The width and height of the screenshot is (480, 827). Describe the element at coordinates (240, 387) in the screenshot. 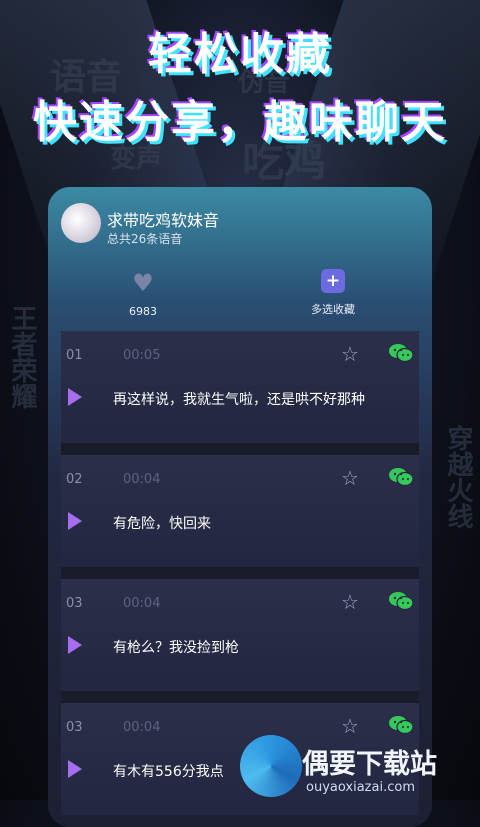

I see `voice-row: 01 00:05 ☆ 再这样说，我就生气啦，还是哄不好那种` at that location.